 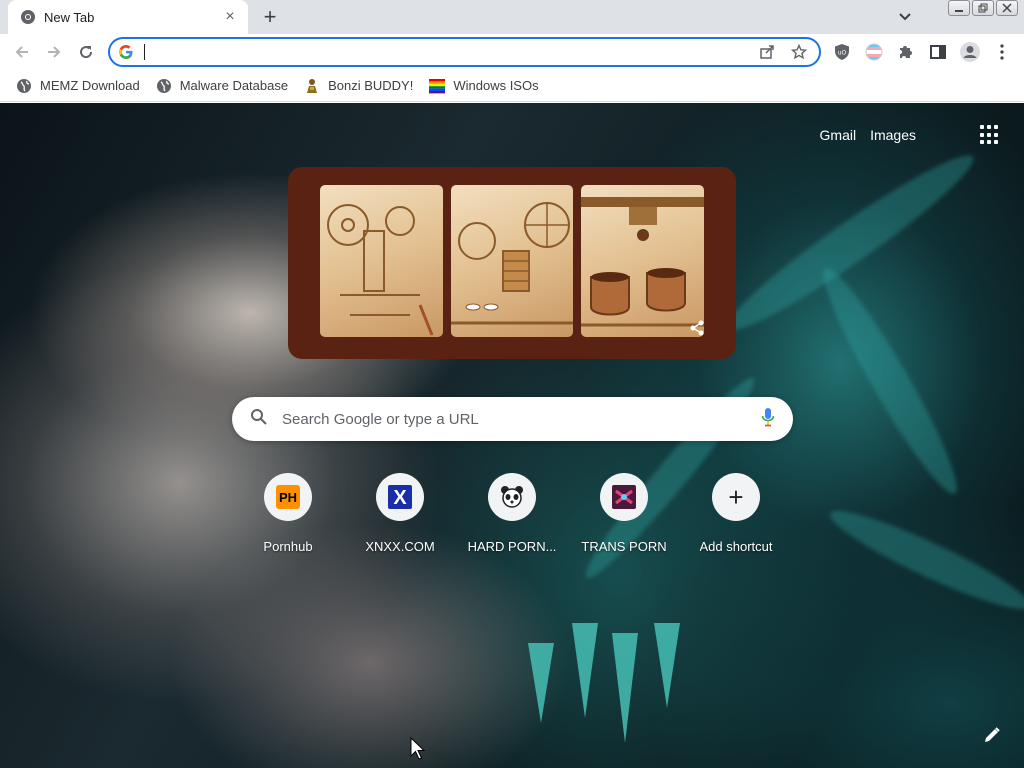 I want to click on shortcut-label: Pornhub, so click(x=288, y=546).